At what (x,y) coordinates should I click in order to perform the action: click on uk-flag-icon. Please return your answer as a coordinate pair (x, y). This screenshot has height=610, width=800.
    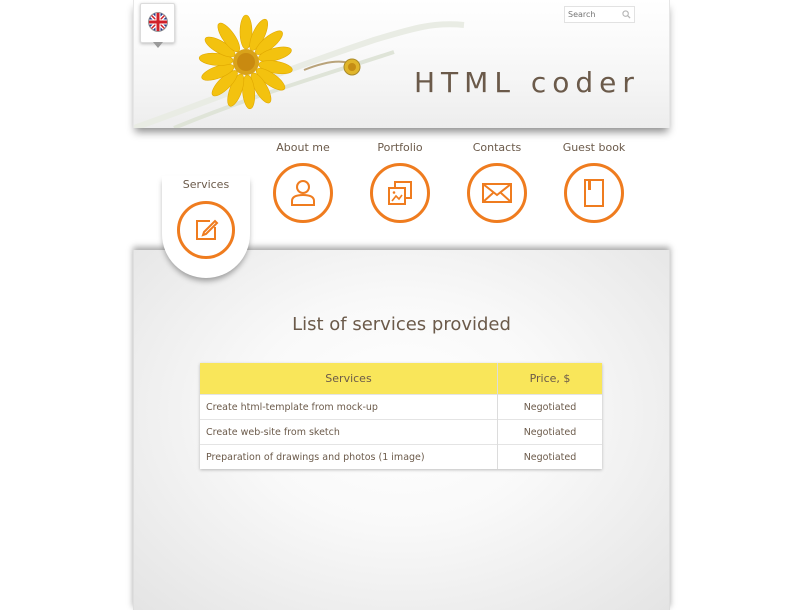
    Looking at the image, I should click on (158, 22).